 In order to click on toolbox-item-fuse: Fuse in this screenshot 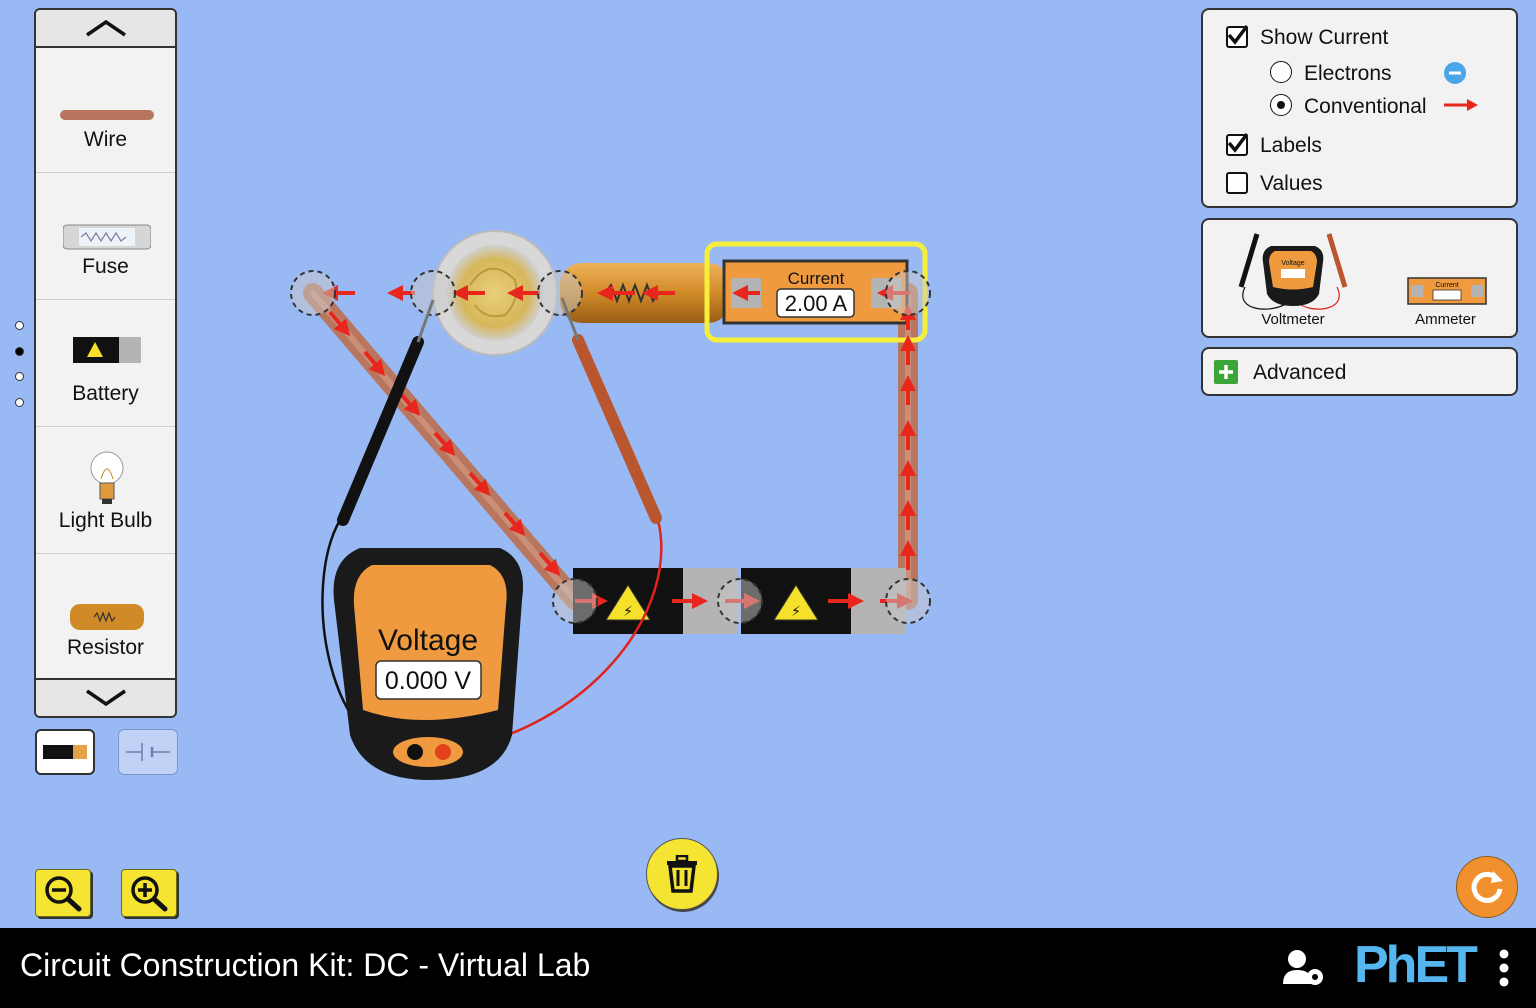, I will do `click(105, 236)`.